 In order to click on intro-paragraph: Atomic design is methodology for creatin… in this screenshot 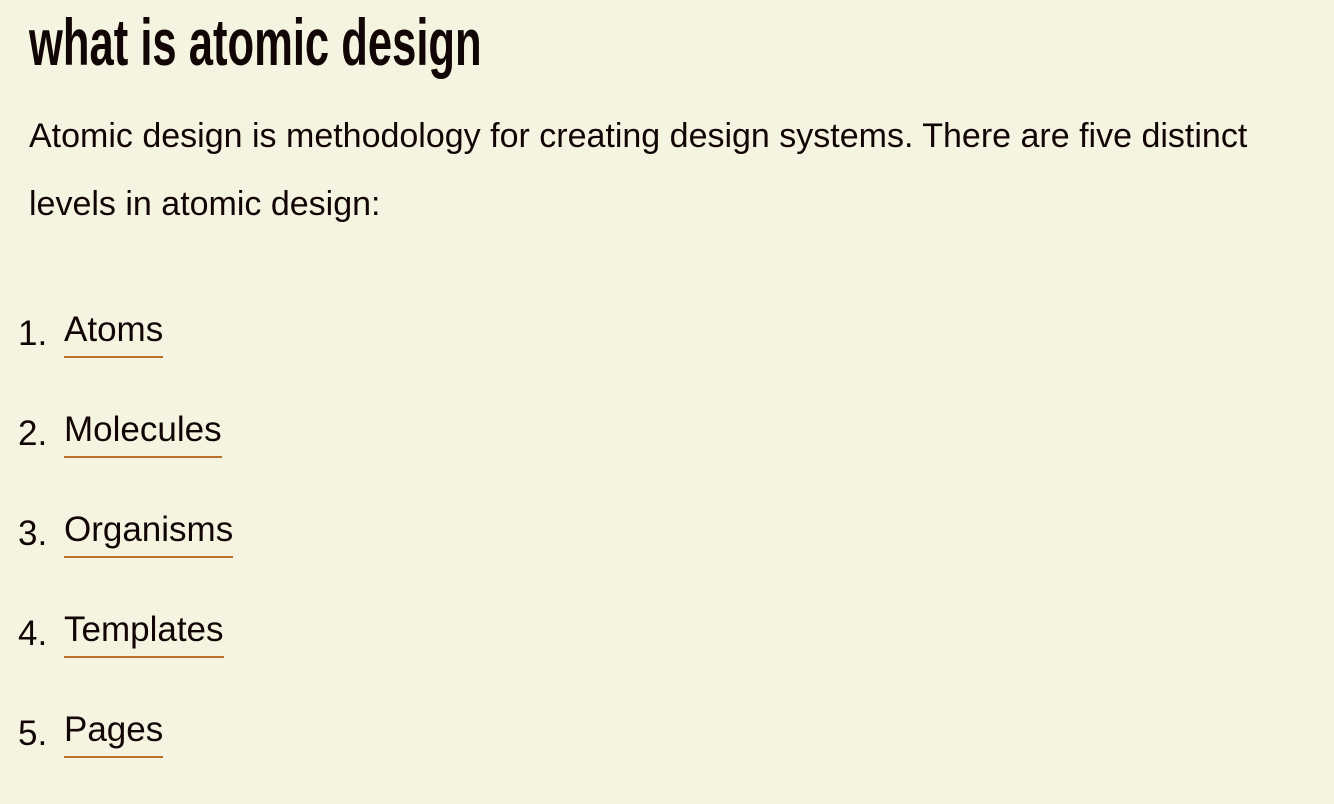, I will do `click(638, 170)`.